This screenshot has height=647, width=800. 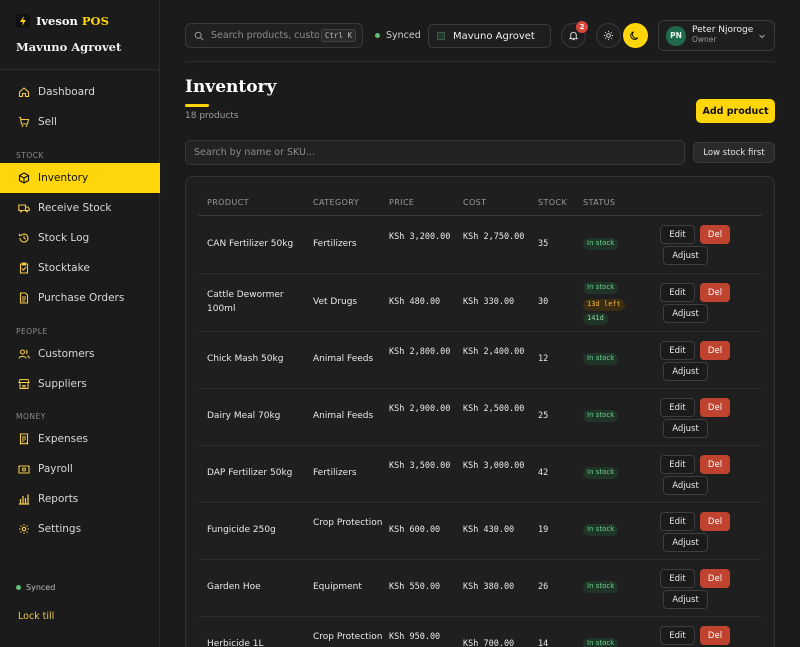 I want to click on user-menu: PN Peter Njoroge Owner, so click(x=716, y=35).